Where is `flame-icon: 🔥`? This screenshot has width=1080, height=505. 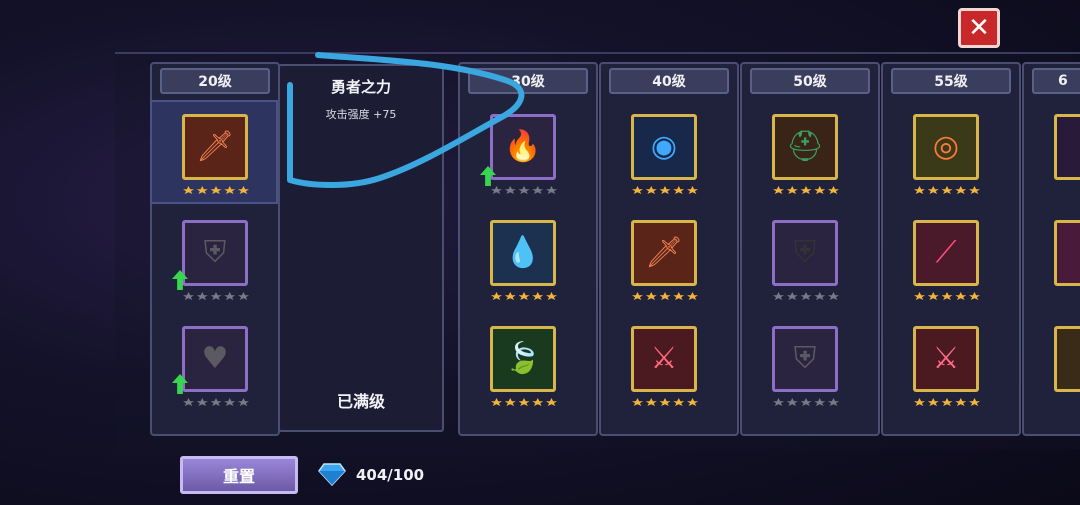 flame-icon: 🔥 is located at coordinates (523, 147).